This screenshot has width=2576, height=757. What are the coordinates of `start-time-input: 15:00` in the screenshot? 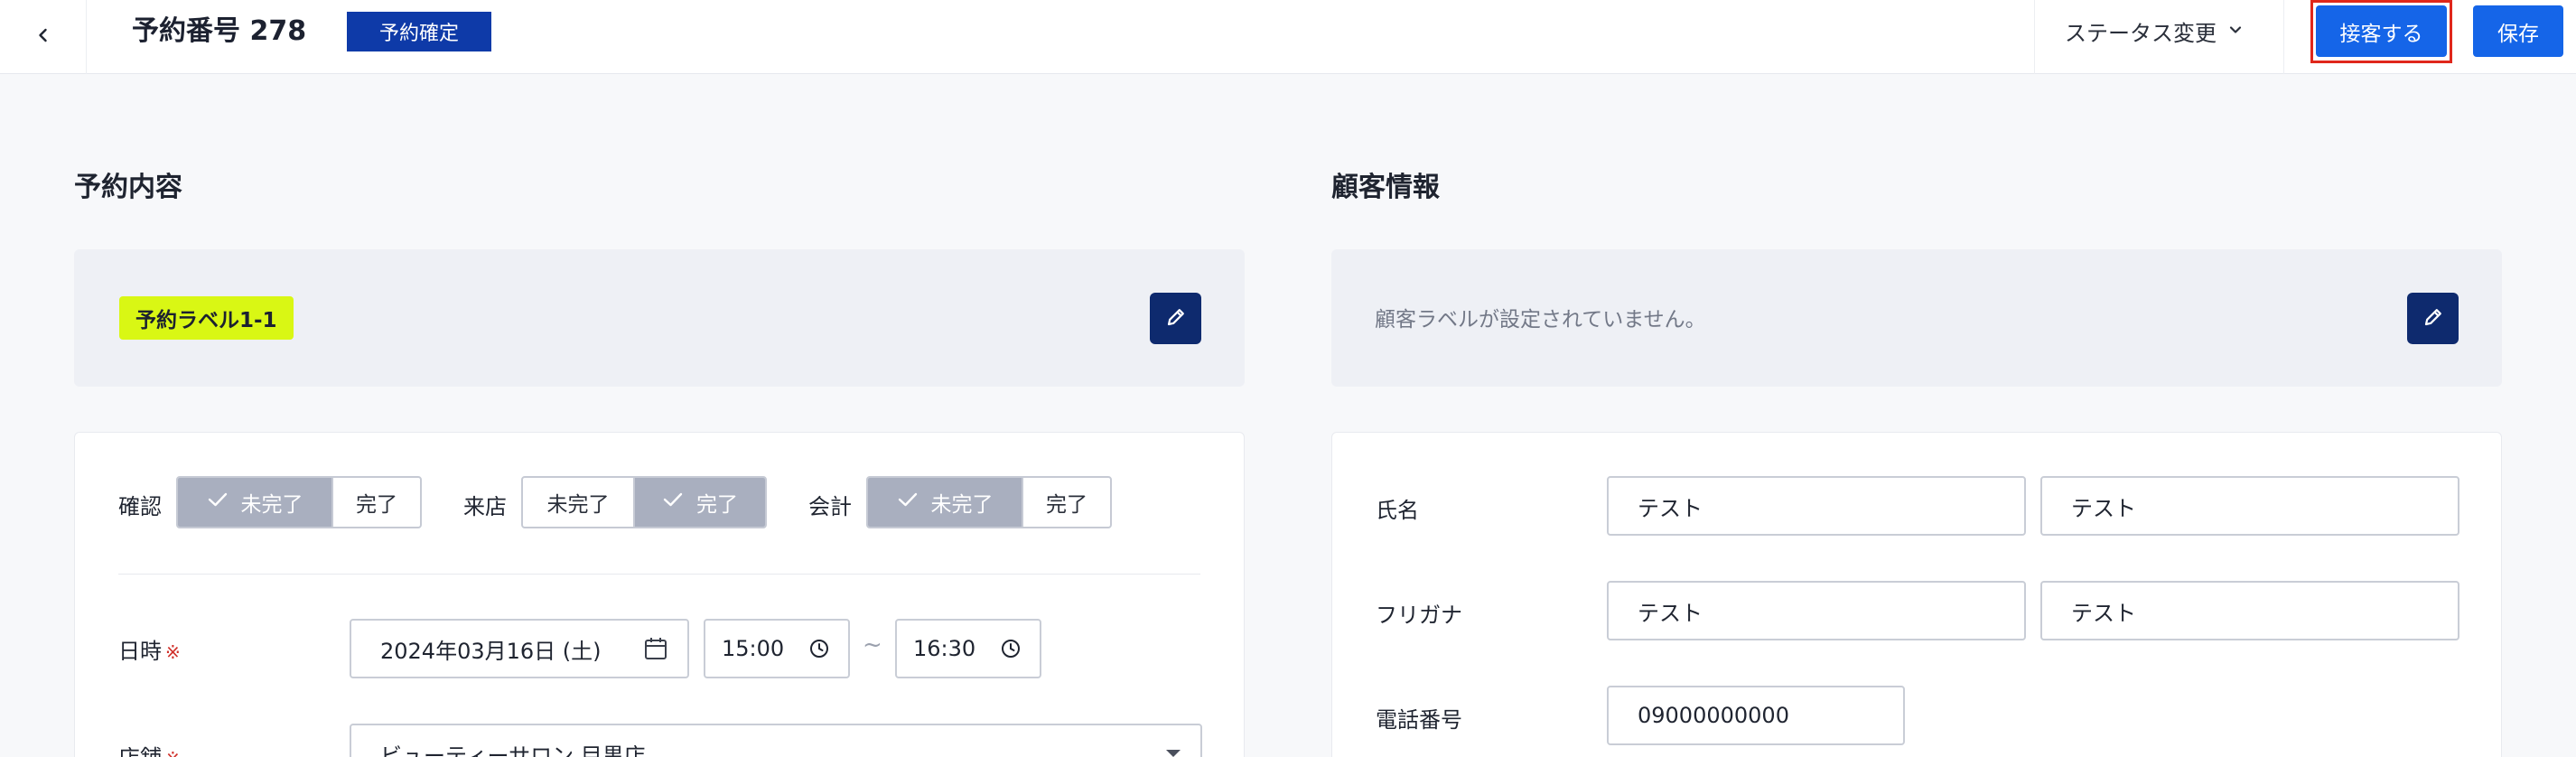 It's located at (777, 649).